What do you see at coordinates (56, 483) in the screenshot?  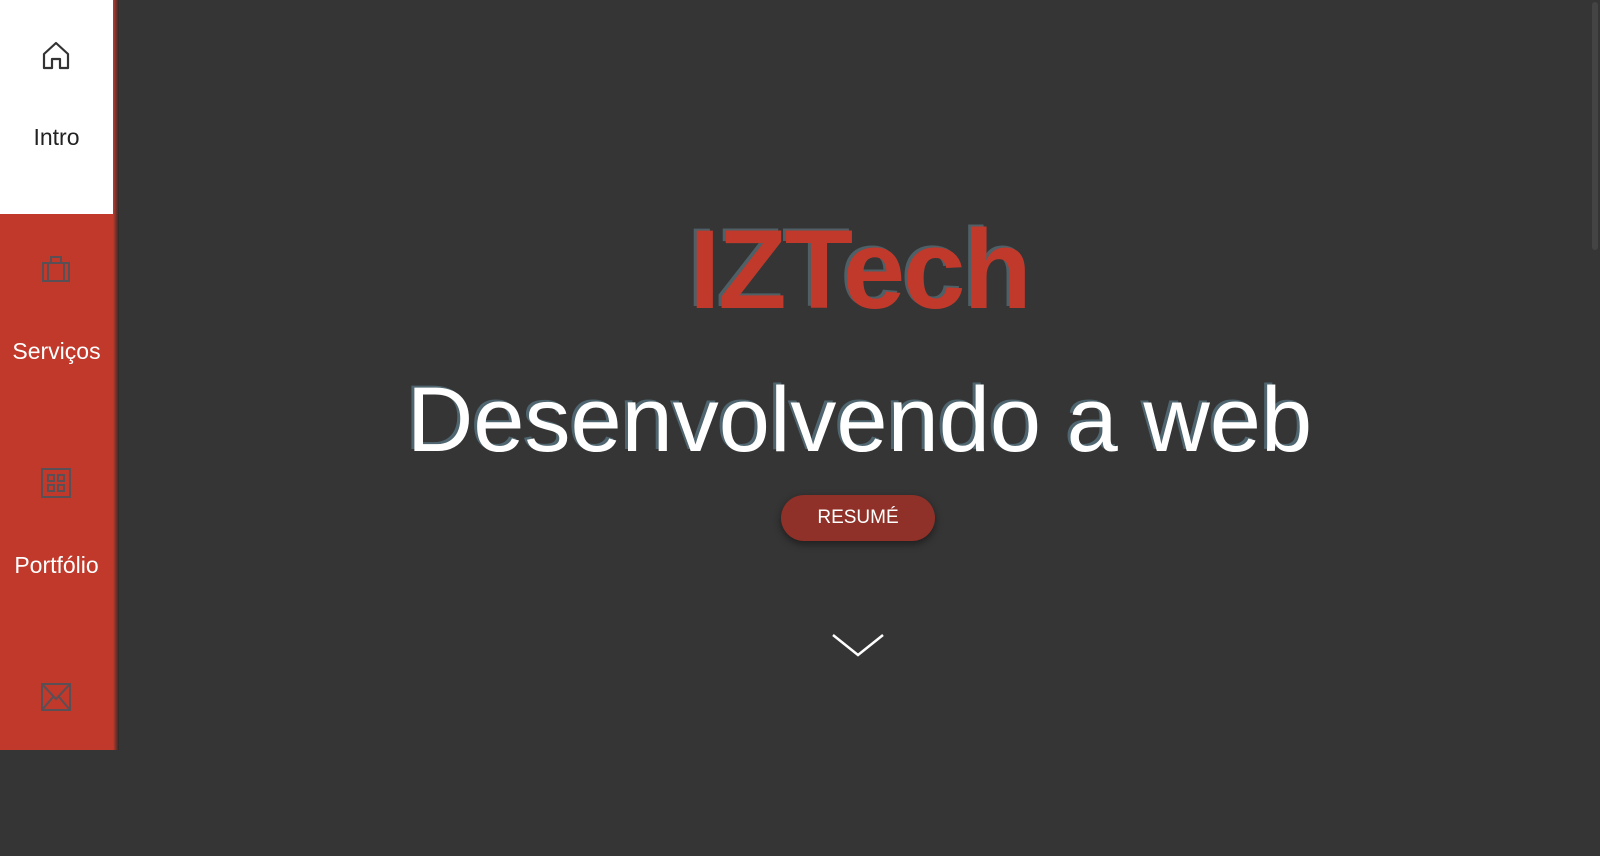 I see `grid-icon` at bounding box center [56, 483].